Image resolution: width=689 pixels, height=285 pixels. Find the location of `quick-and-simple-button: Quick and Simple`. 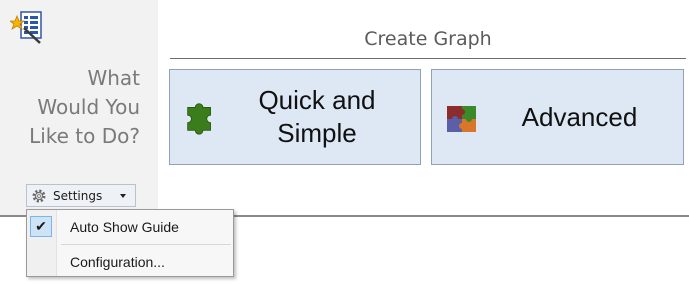

quick-and-simple-button: Quick and Simple is located at coordinates (295, 117).